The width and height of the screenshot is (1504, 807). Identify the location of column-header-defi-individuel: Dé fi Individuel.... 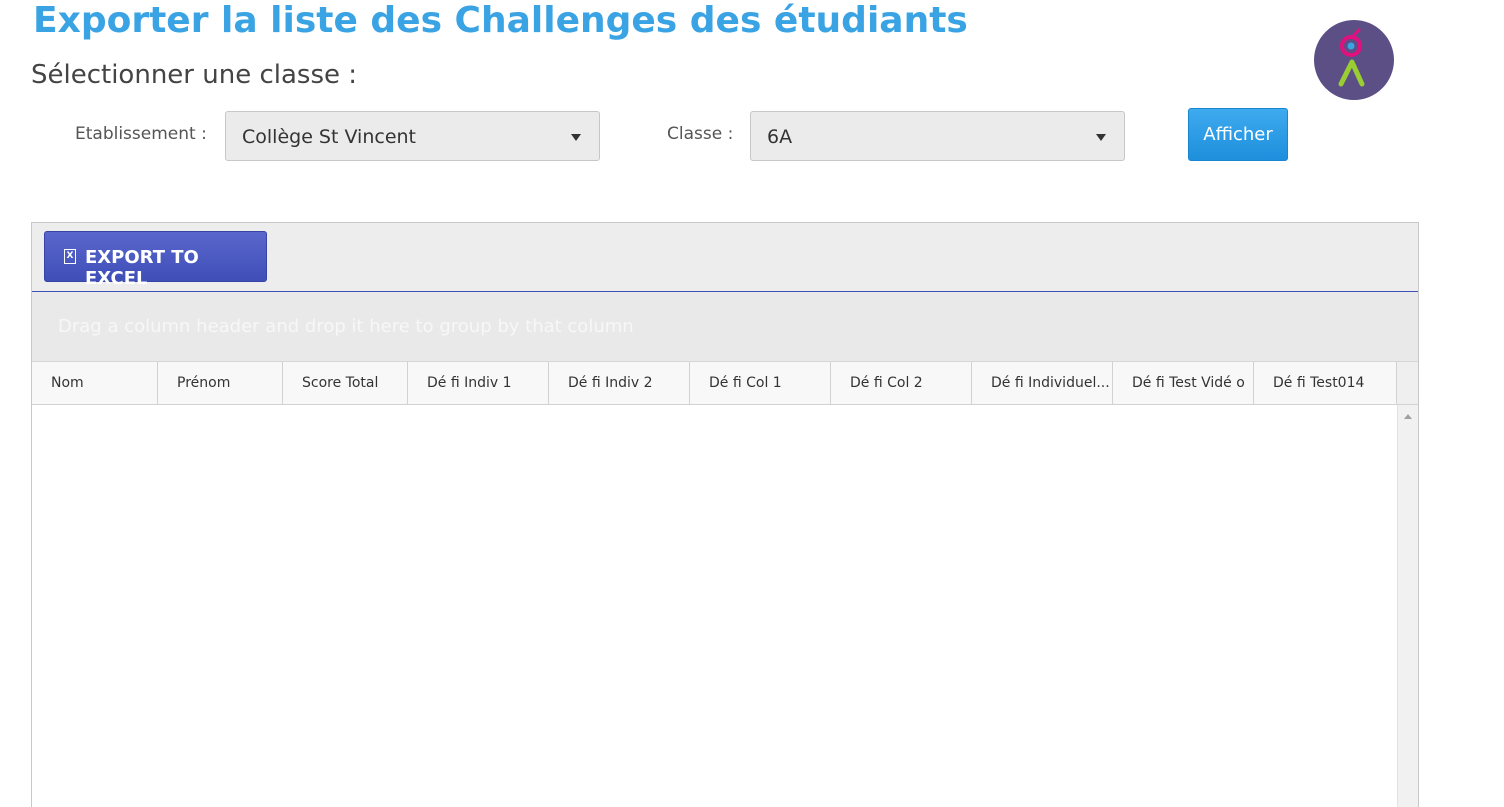
(1042, 383).